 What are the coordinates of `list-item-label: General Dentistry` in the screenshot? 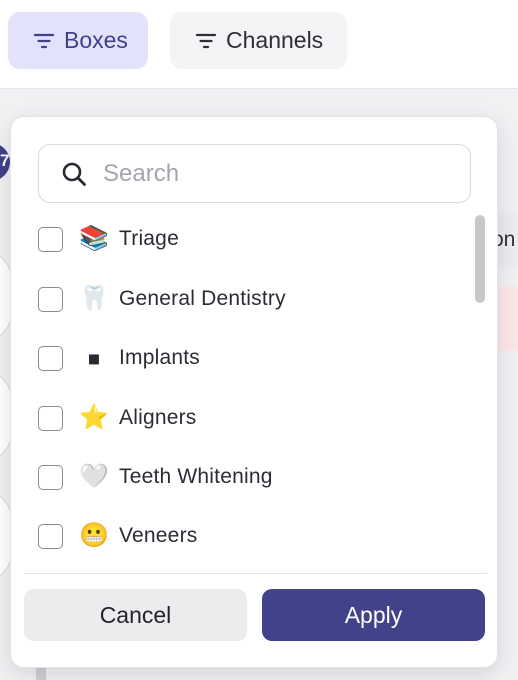 It's located at (202, 298).